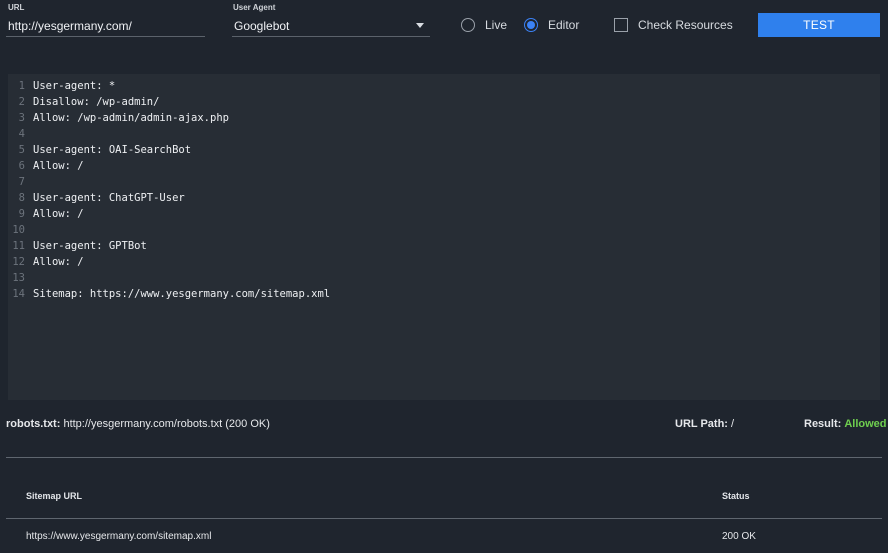  I want to click on line-number: 1, so click(21, 86).